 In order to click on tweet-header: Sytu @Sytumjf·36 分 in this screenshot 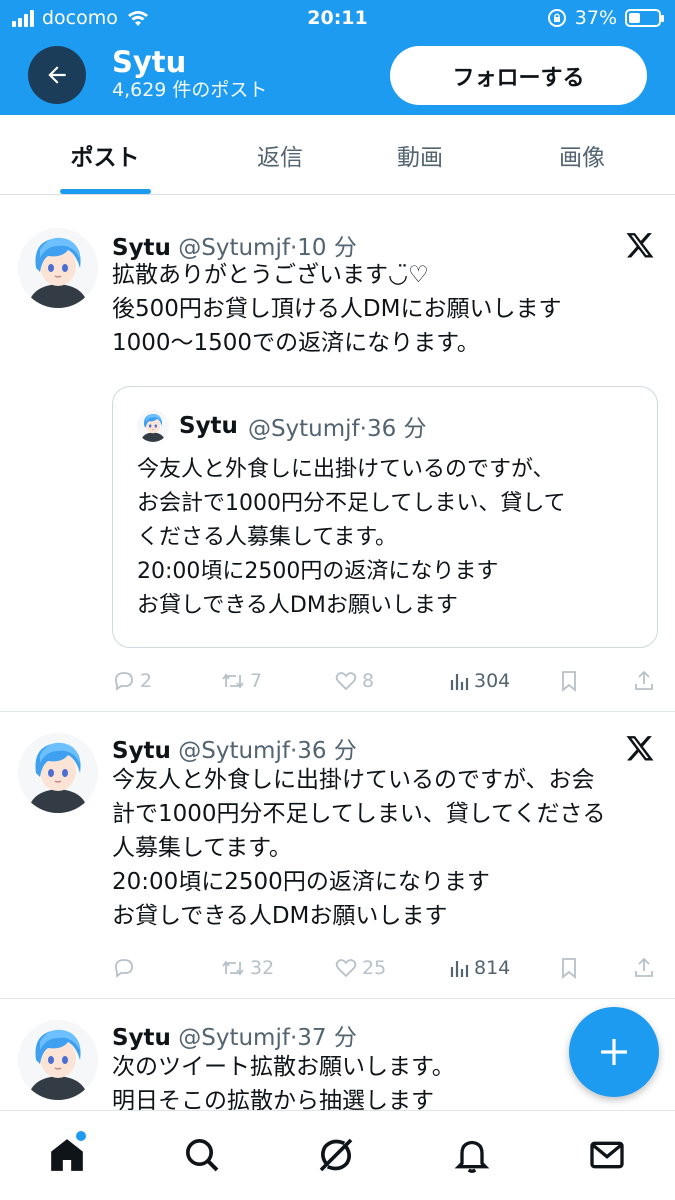, I will do `click(234, 748)`.